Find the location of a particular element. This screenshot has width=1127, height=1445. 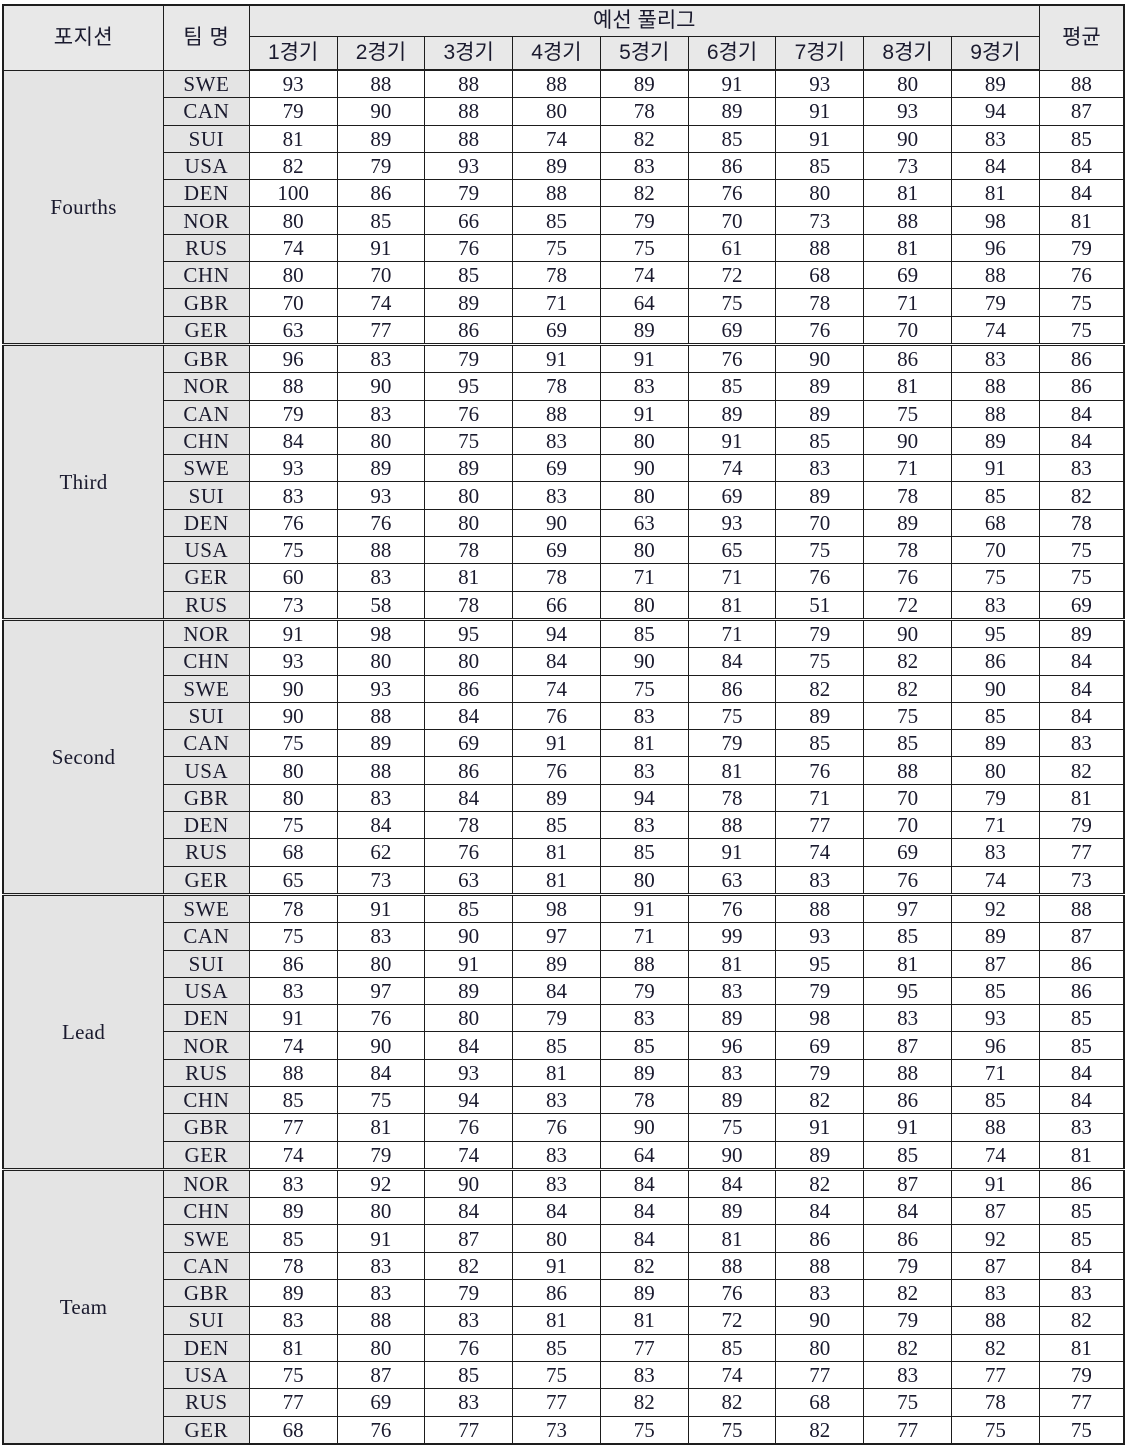

score-cell-game-6: 89 is located at coordinates (732, 1100).